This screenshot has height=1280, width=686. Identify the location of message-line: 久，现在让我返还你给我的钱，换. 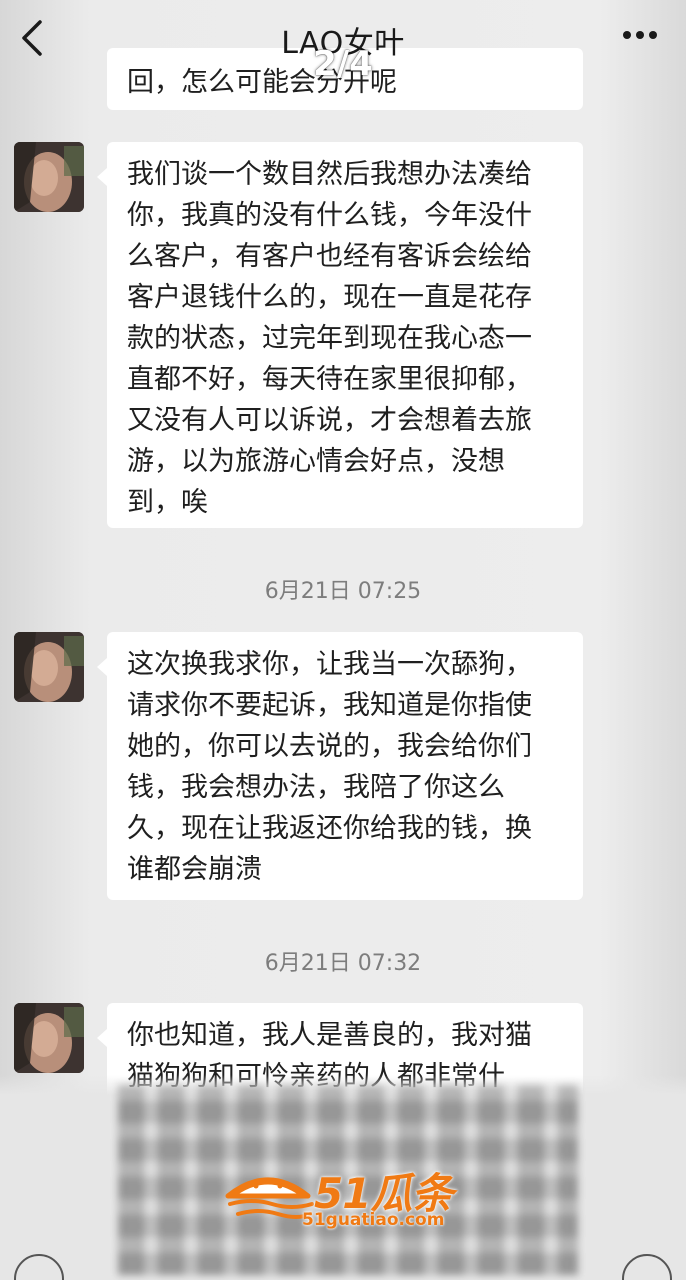
(329, 828).